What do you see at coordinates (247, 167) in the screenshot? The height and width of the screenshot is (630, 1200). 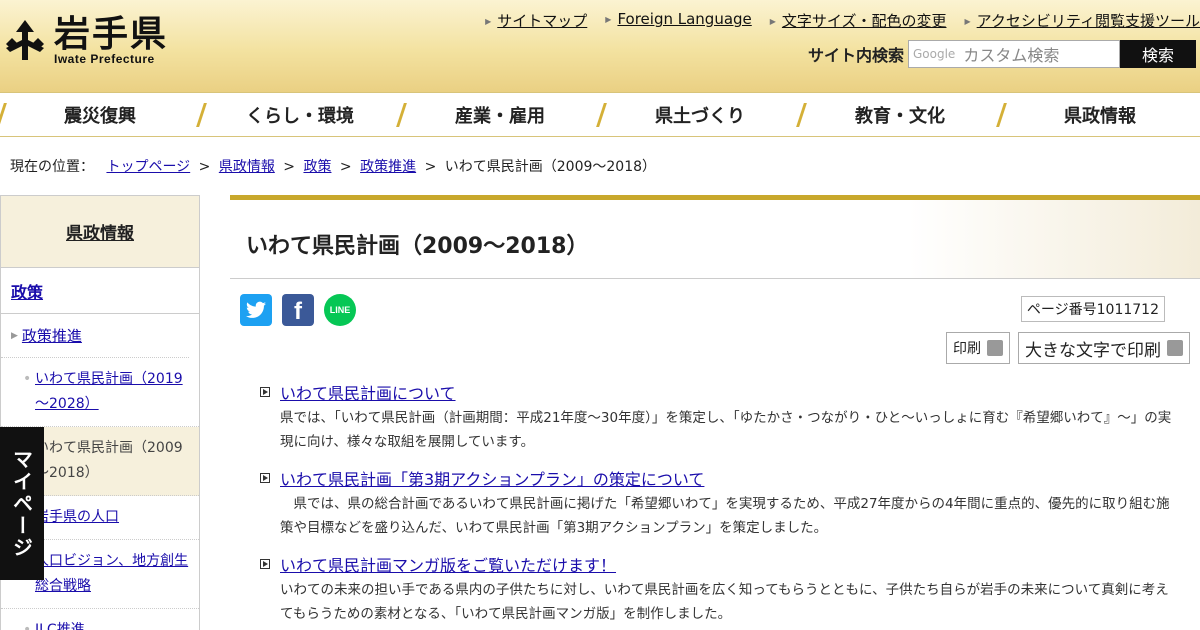 I see `breadcrumb-link-government: 県政情報` at bounding box center [247, 167].